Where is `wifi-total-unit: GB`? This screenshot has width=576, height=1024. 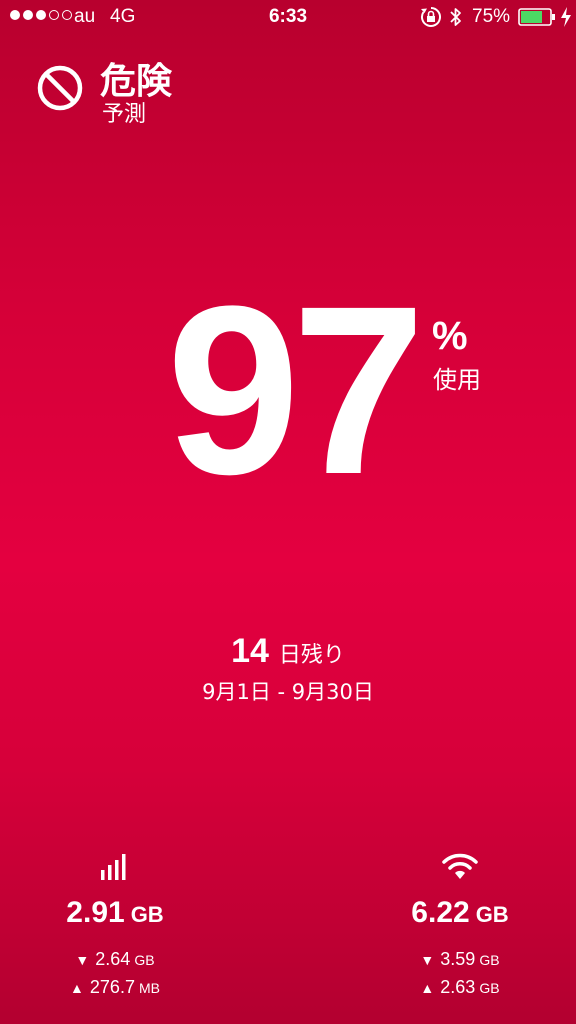 wifi-total-unit: GB is located at coordinates (492, 914).